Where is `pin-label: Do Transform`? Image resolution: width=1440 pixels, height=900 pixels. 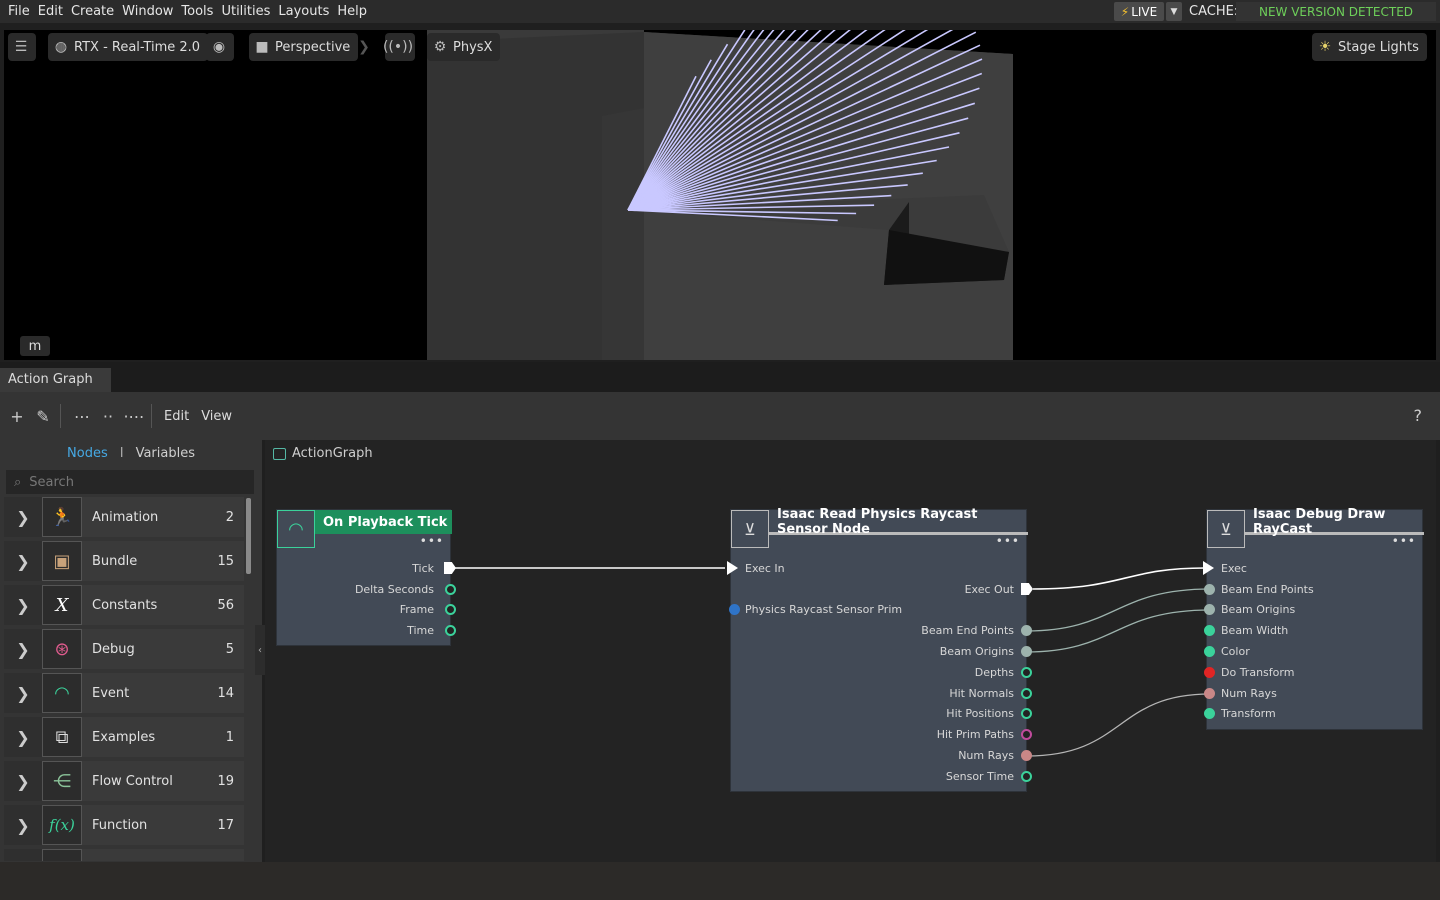
pin-label: Do Transform is located at coordinates (1258, 672).